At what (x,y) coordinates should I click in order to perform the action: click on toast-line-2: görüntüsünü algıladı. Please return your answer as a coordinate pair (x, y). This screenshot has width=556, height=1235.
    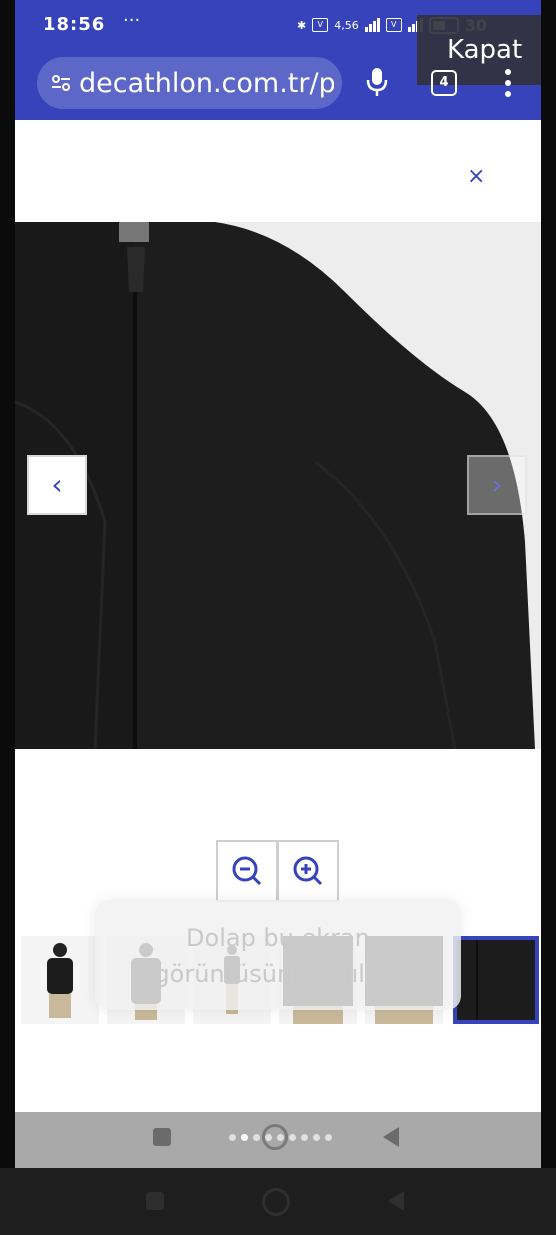
    Looking at the image, I should click on (278, 974).